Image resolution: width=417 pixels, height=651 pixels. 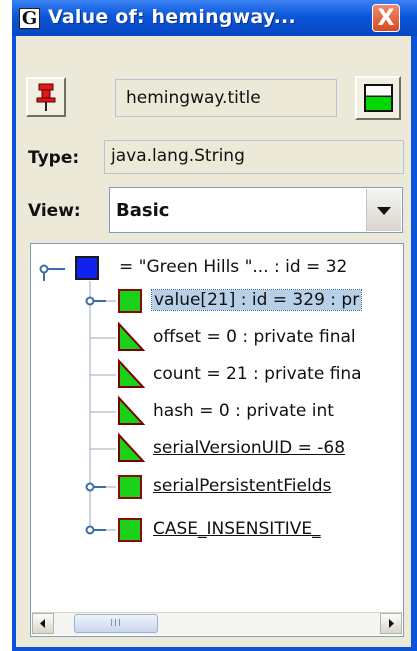 I want to click on color-button, so click(x=378, y=98).